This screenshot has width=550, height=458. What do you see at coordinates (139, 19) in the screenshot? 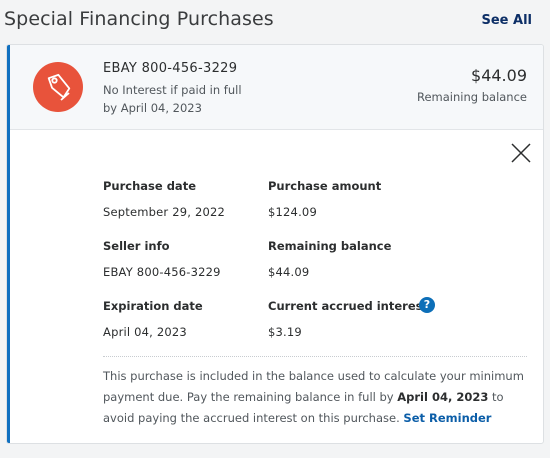
I see `section-title: Special Financing Purchases` at bounding box center [139, 19].